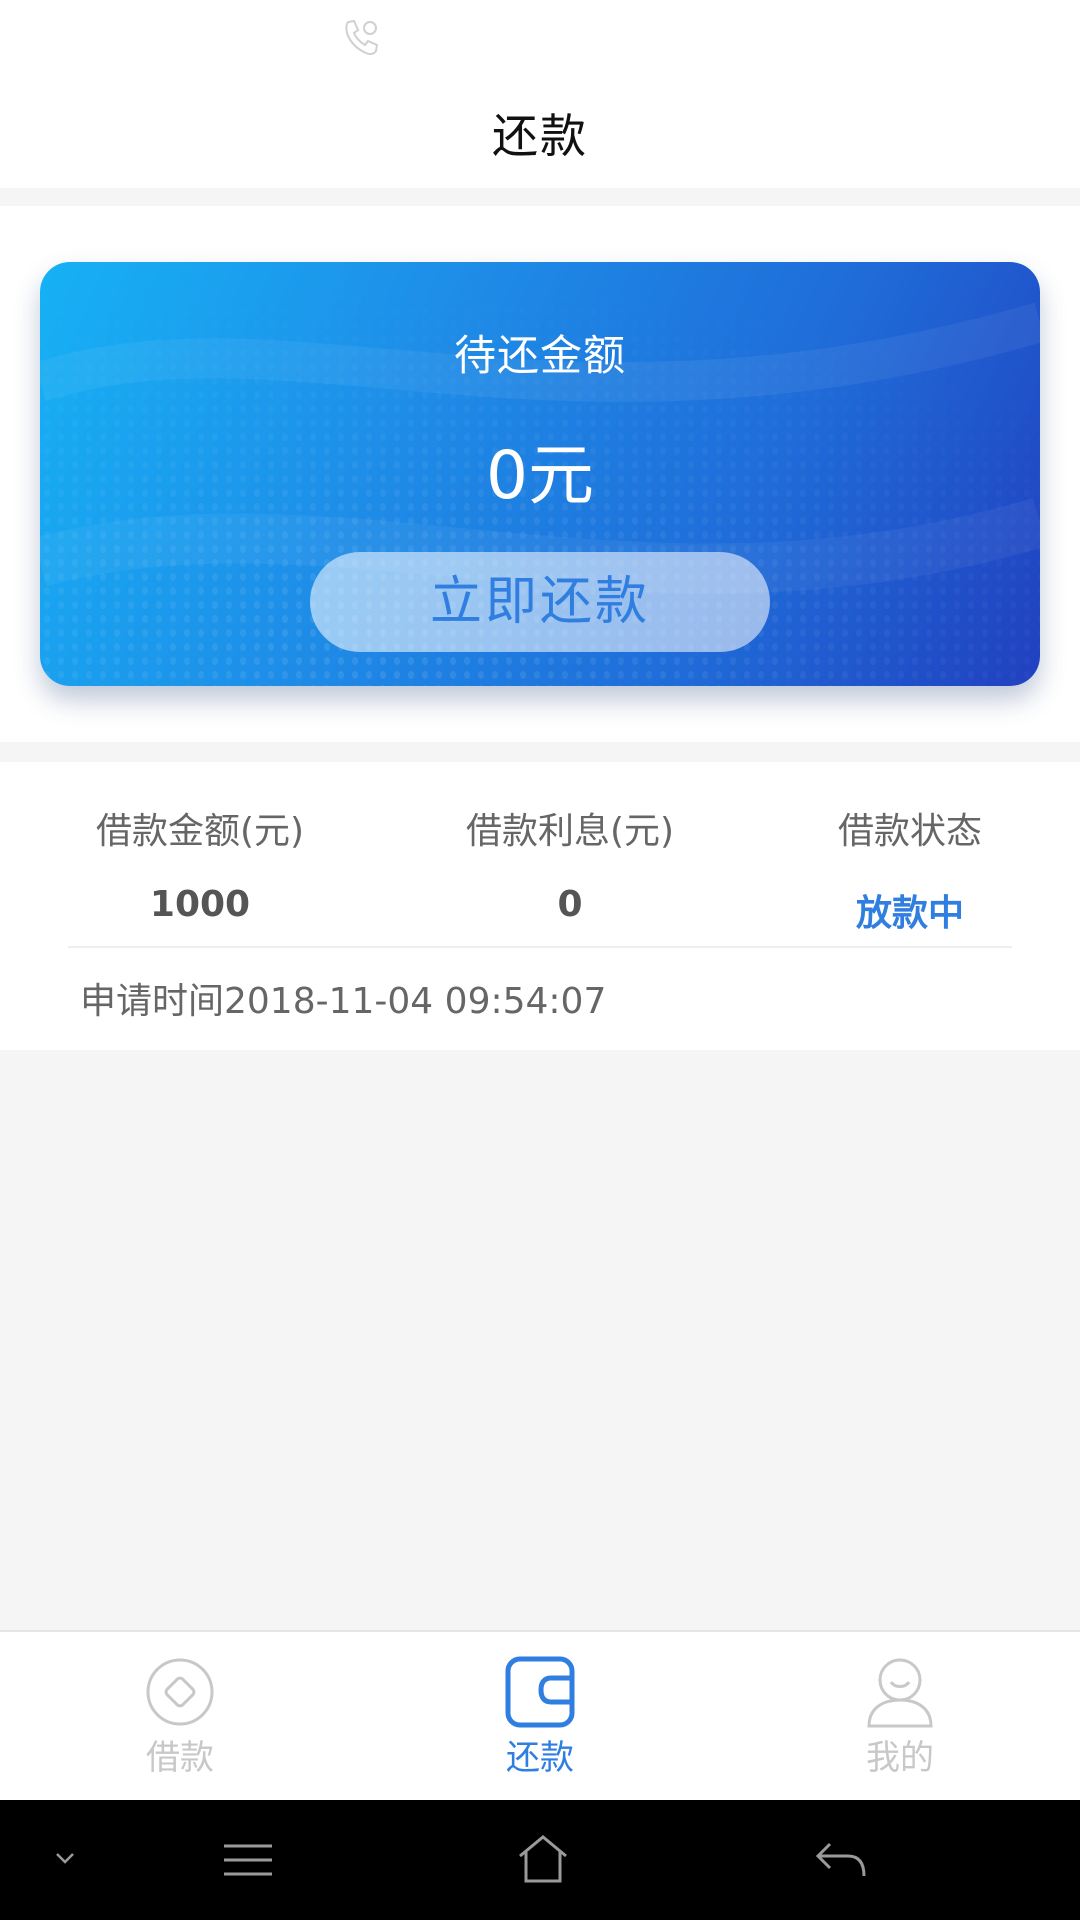 This screenshot has width=1080, height=1920. What do you see at coordinates (180, 1758) in the screenshot?
I see `tab-label: 借款` at bounding box center [180, 1758].